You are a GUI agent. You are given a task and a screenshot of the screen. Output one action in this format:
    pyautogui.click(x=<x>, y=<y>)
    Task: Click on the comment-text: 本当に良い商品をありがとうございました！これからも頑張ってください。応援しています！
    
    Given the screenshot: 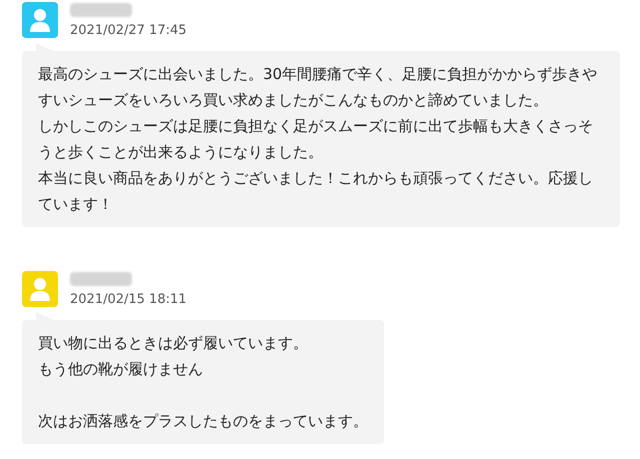 What is the action you would take?
    pyautogui.click(x=316, y=191)
    